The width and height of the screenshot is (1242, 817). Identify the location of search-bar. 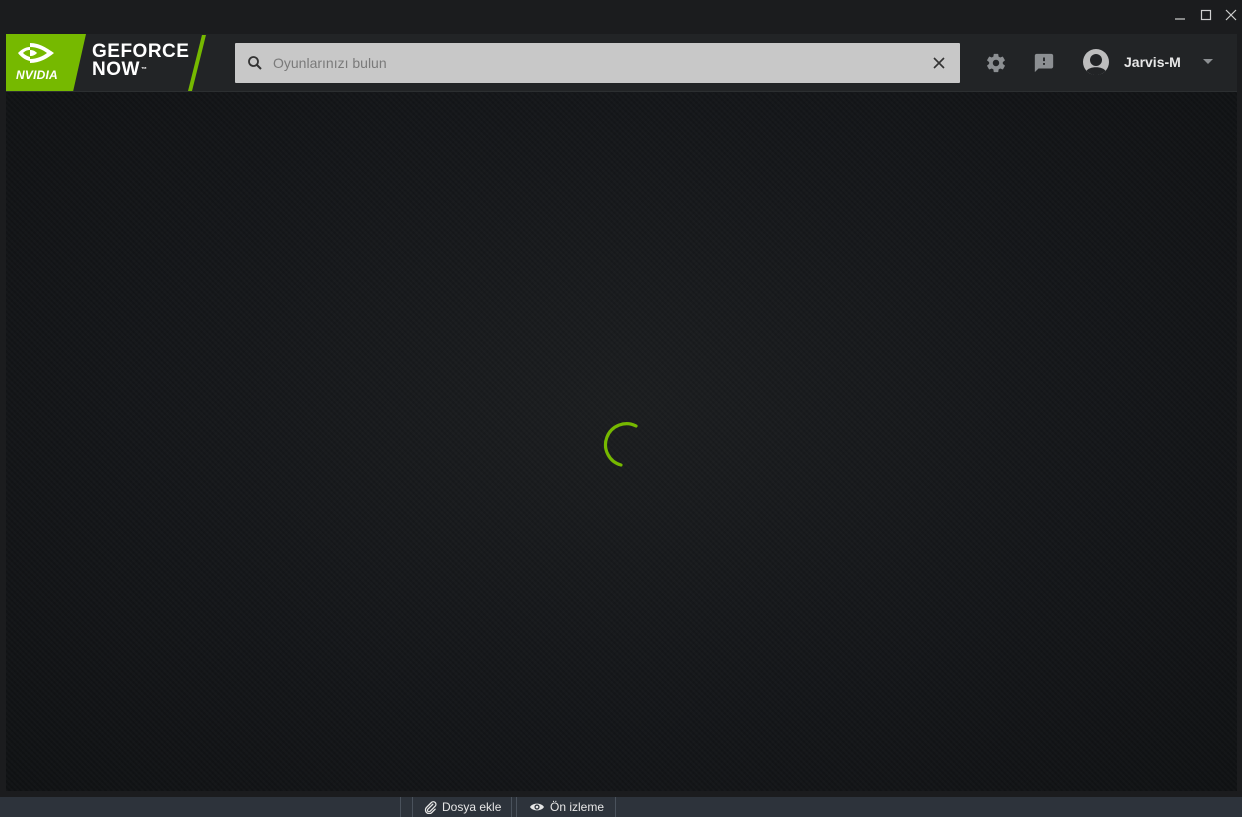
(597, 63).